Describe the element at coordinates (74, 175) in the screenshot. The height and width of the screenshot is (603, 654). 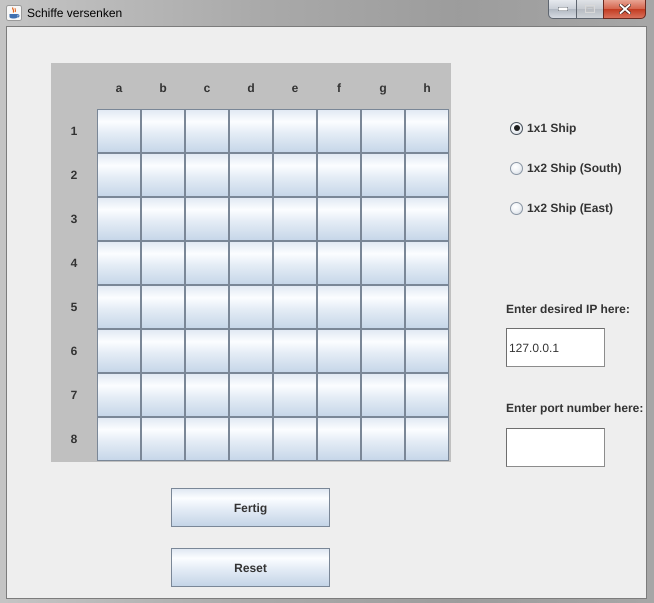
I see `row-label: 2` at that location.